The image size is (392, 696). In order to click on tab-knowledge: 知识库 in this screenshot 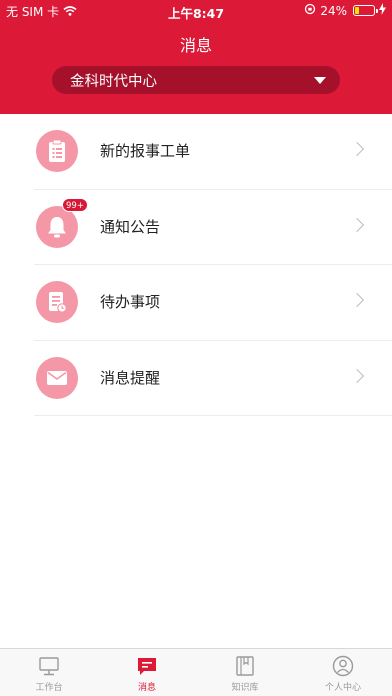, I will do `click(245, 672)`.